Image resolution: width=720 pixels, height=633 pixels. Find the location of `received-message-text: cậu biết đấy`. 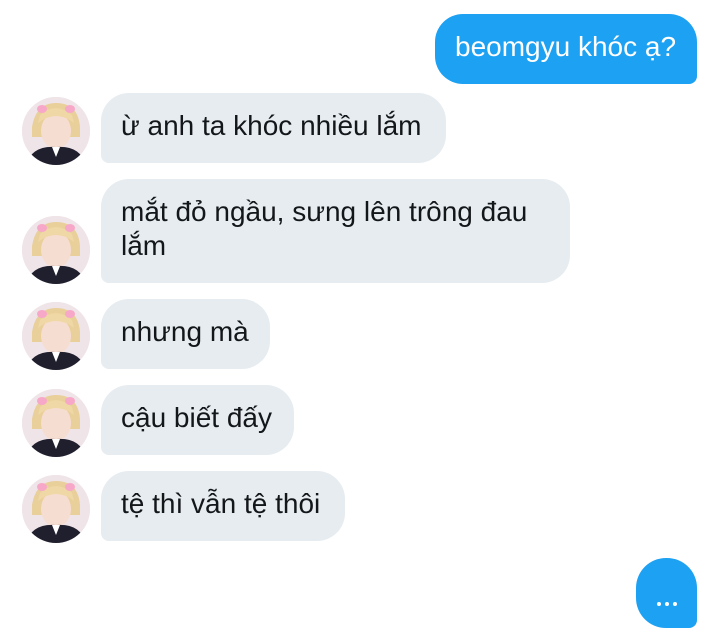

received-message-text: cậu biết đấy is located at coordinates (196, 417).